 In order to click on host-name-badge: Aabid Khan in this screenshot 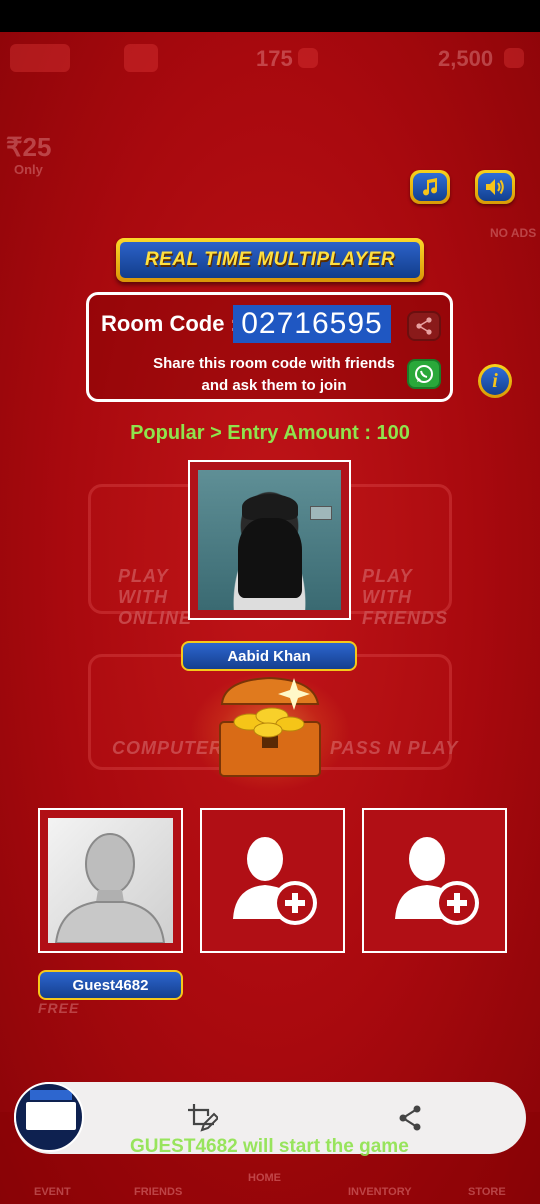, I will do `click(269, 656)`.